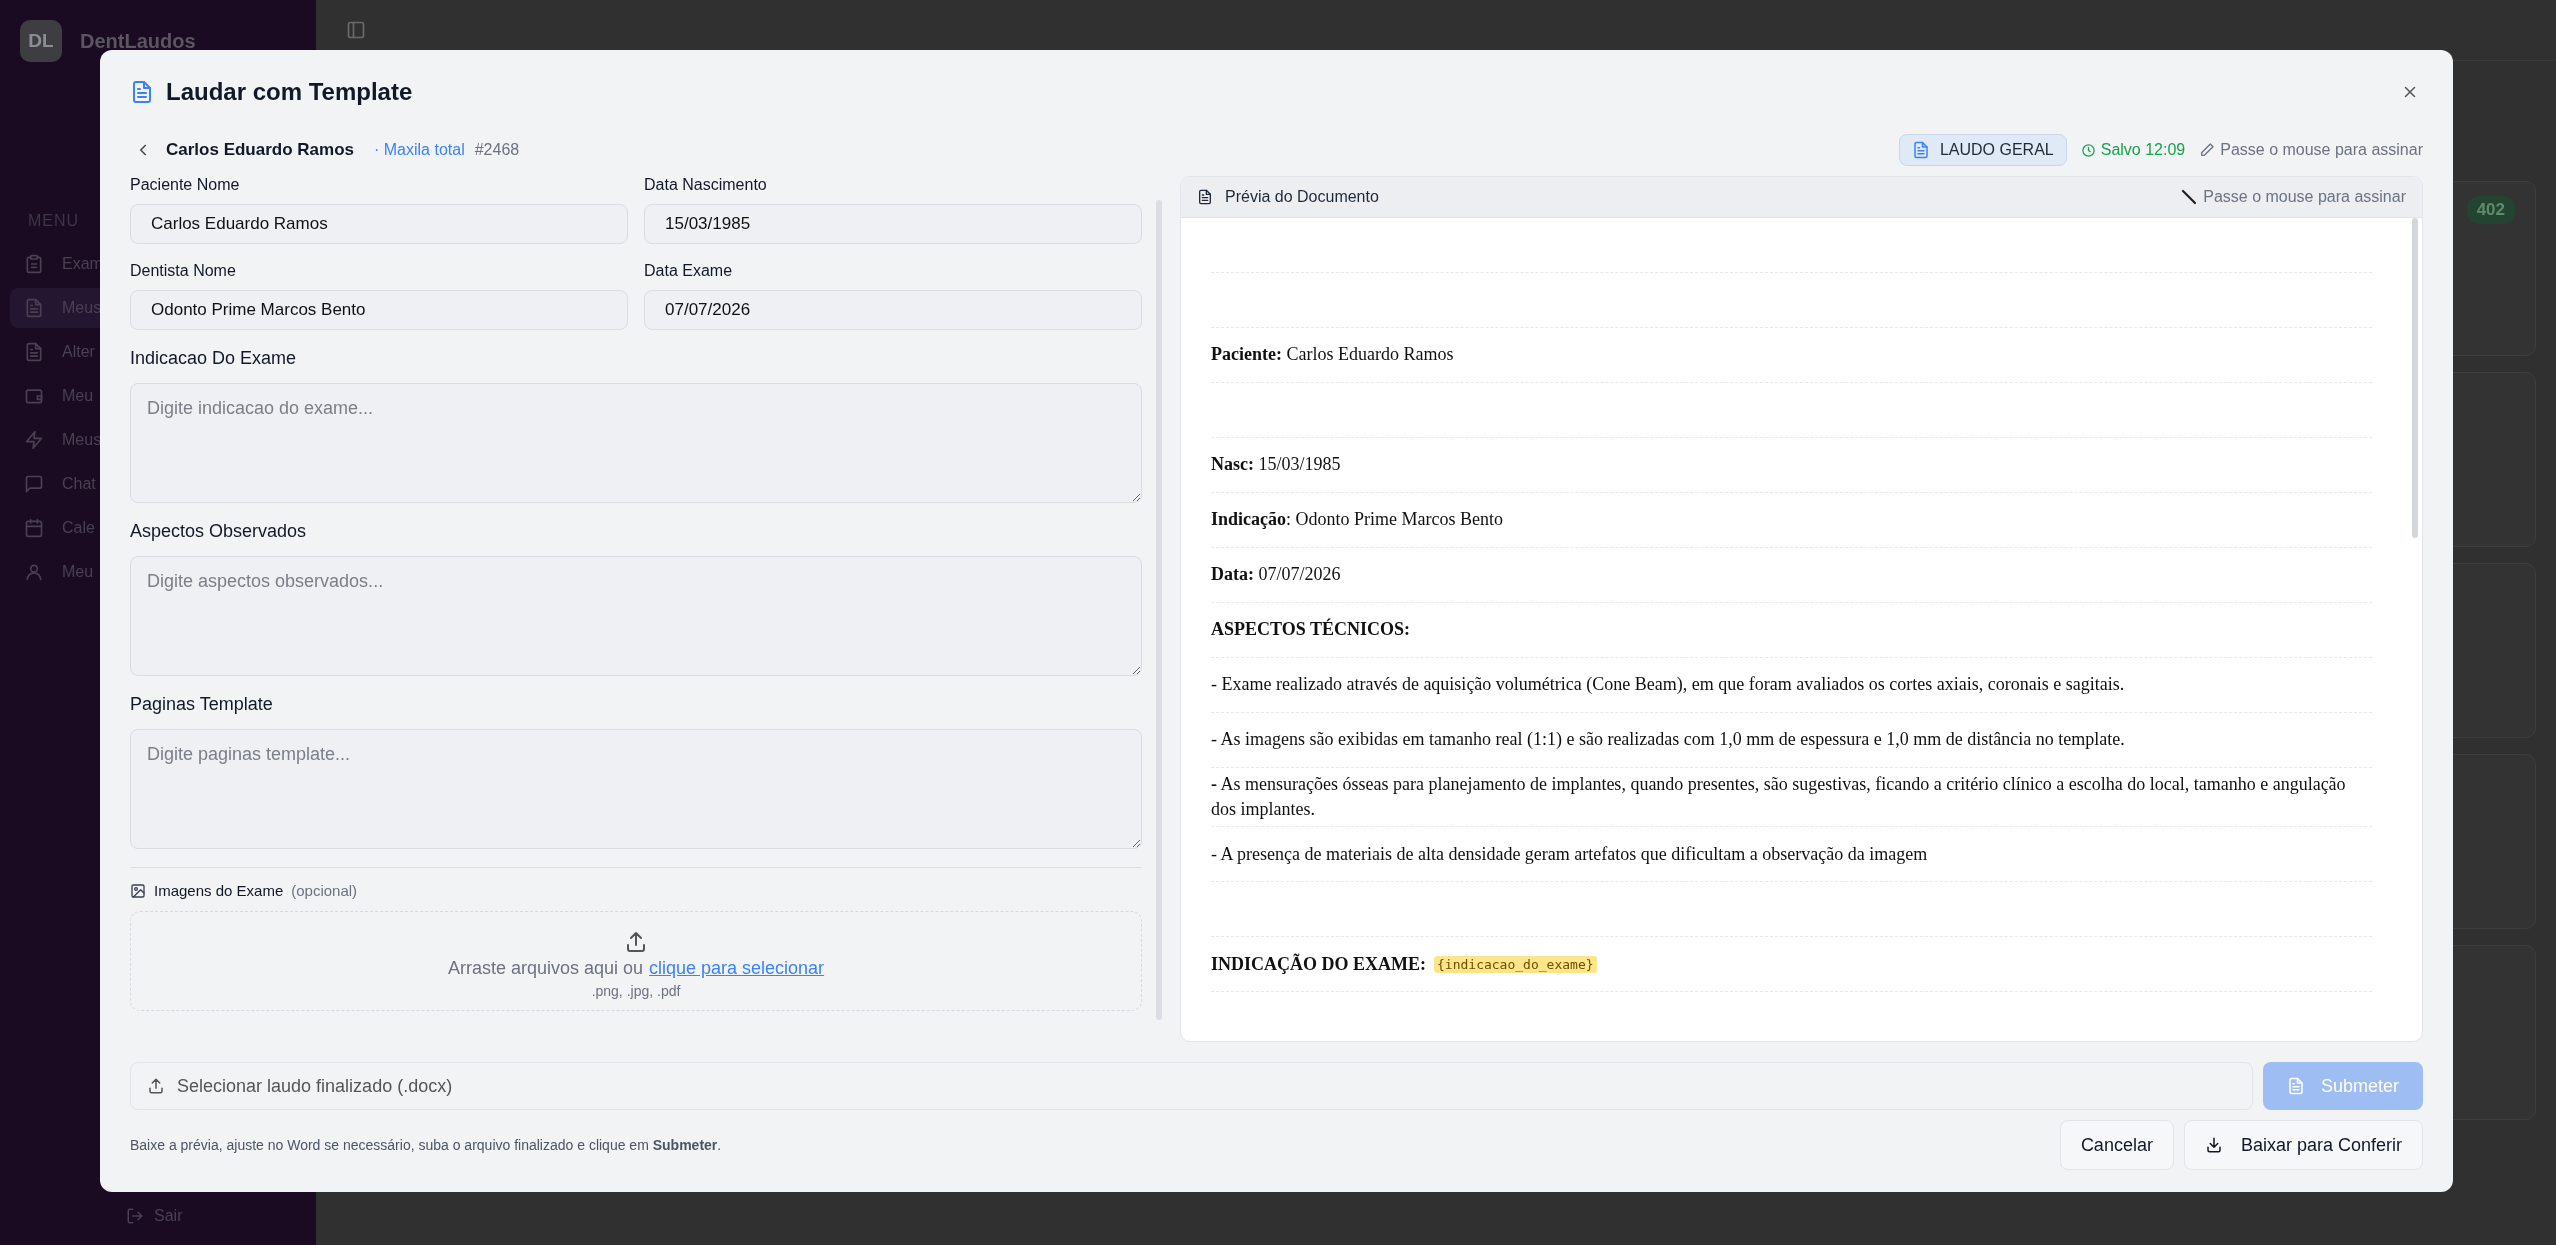 Image resolution: width=2556 pixels, height=1245 pixels. I want to click on preview-title: Prévia do Documento, so click(1302, 197).